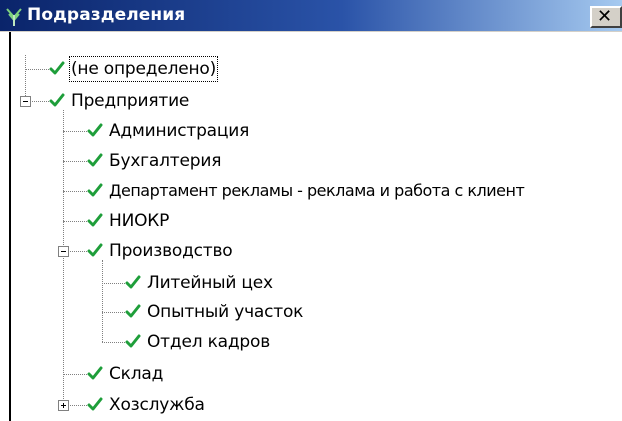 Image resolution: width=622 pixels, height=421 pixels. I want to click on tree-item-label: Склад, so click(136, 374).